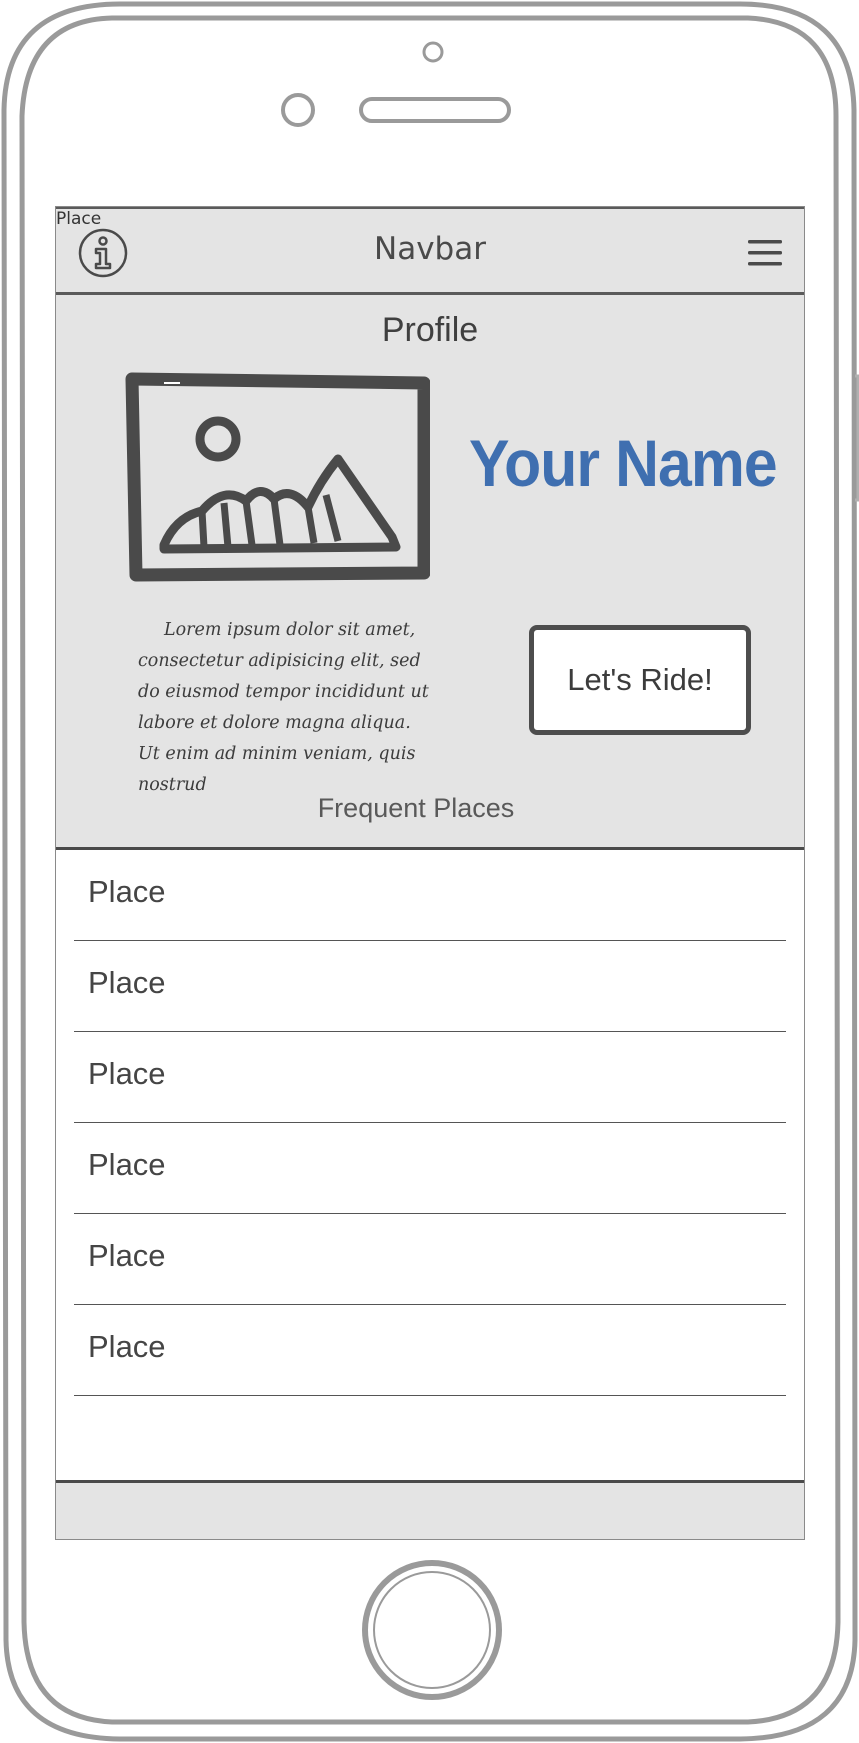 Image resolution: width=859 pixels, height=1743 pixels. What do you see at coordinates (432, 1630) in the screenshot?
I see `home-button` at bounding box center [432, 1630].